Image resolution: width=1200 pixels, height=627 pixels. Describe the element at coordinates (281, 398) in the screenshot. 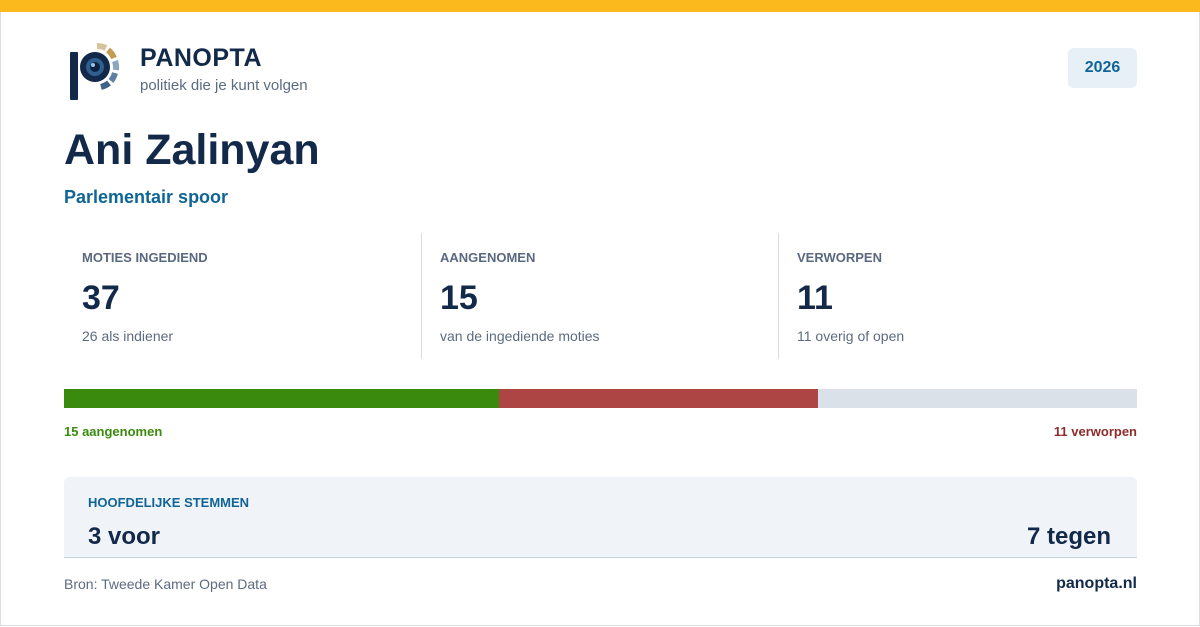

I see `bar-segment-aangenomen` at that location.